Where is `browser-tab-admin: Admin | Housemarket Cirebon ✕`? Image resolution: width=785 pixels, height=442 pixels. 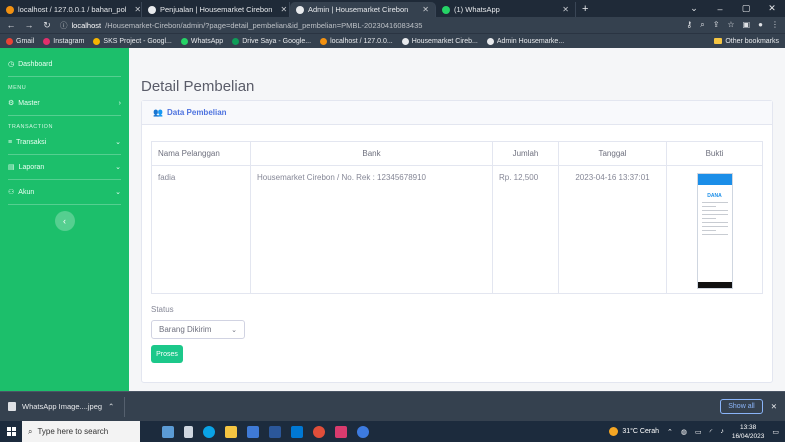 browser-tab-admin: Admin | Housemarket Cirebon ✕ is located at coordinates (363, 9).